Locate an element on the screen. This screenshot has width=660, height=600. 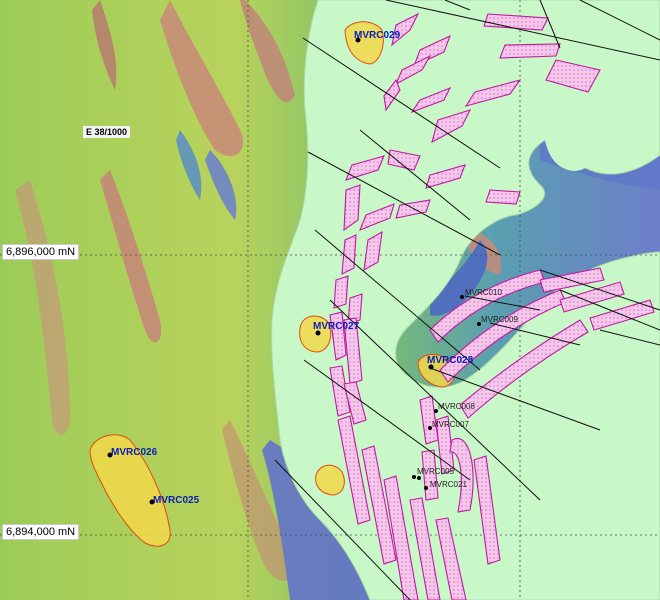
northing-label-6896000: 6,896,000 mN is located at coordinates (41, 252).